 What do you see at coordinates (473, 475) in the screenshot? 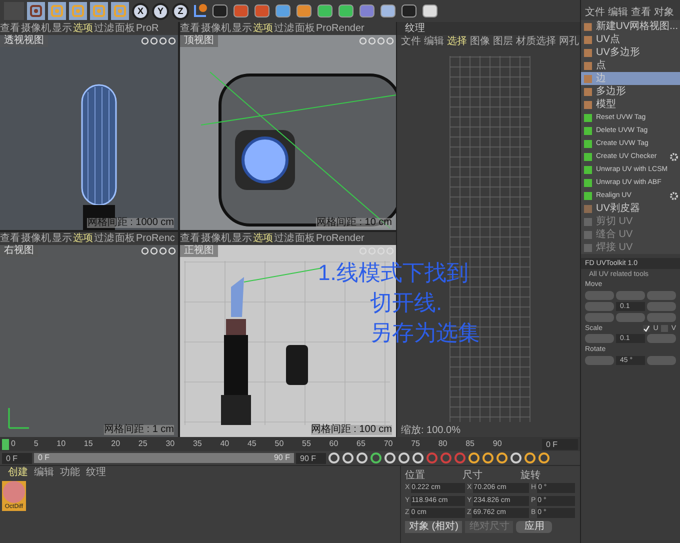
I see `column-header: 尺寸` at bounding box center [473, 475].